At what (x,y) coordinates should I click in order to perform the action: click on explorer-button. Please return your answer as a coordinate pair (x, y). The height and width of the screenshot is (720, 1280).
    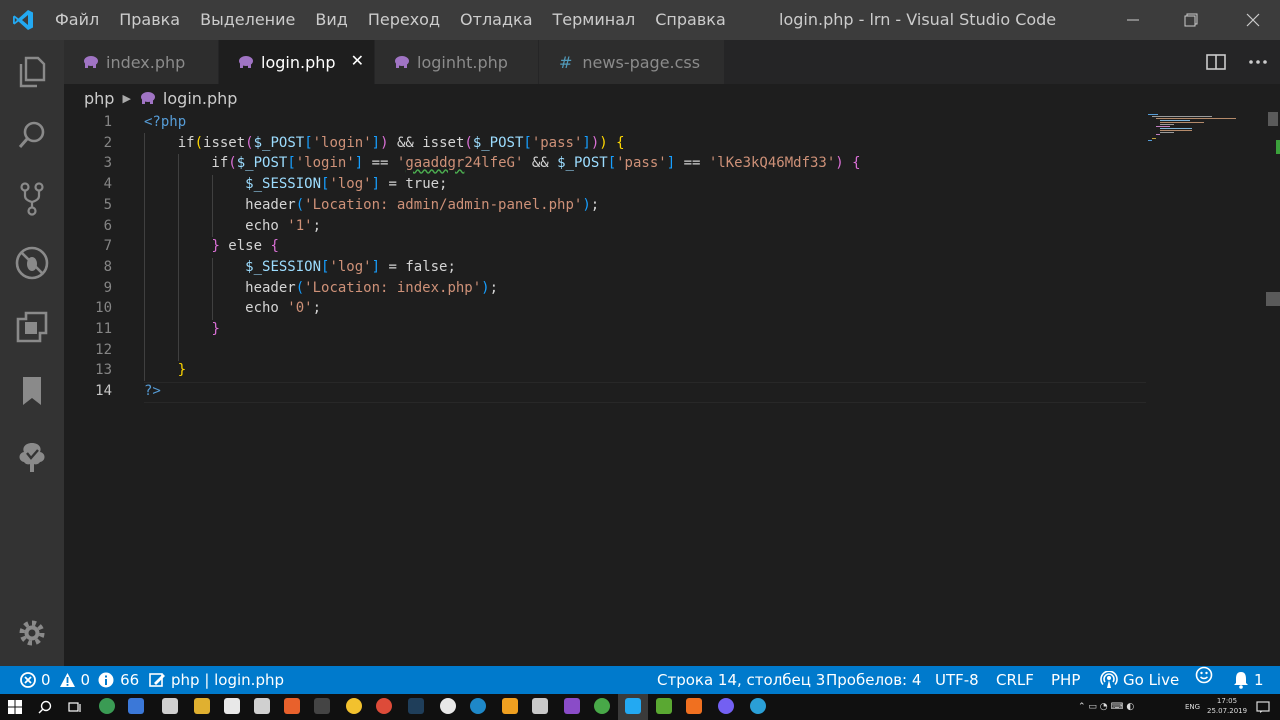
    Looking at the image, I should click on (32, 72).